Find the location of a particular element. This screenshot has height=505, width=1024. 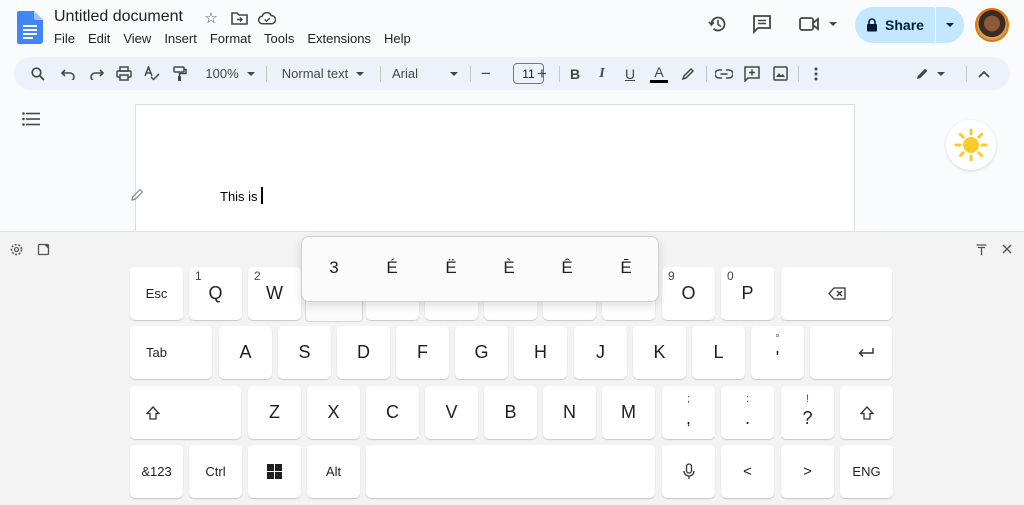

key-f: F is located at coordinates (422, 352).